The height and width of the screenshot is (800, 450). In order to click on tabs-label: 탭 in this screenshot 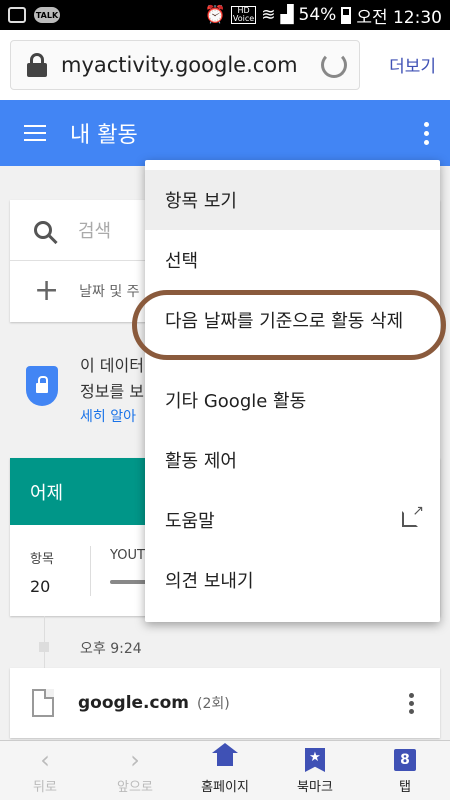, I will do `click(405, 787)`.